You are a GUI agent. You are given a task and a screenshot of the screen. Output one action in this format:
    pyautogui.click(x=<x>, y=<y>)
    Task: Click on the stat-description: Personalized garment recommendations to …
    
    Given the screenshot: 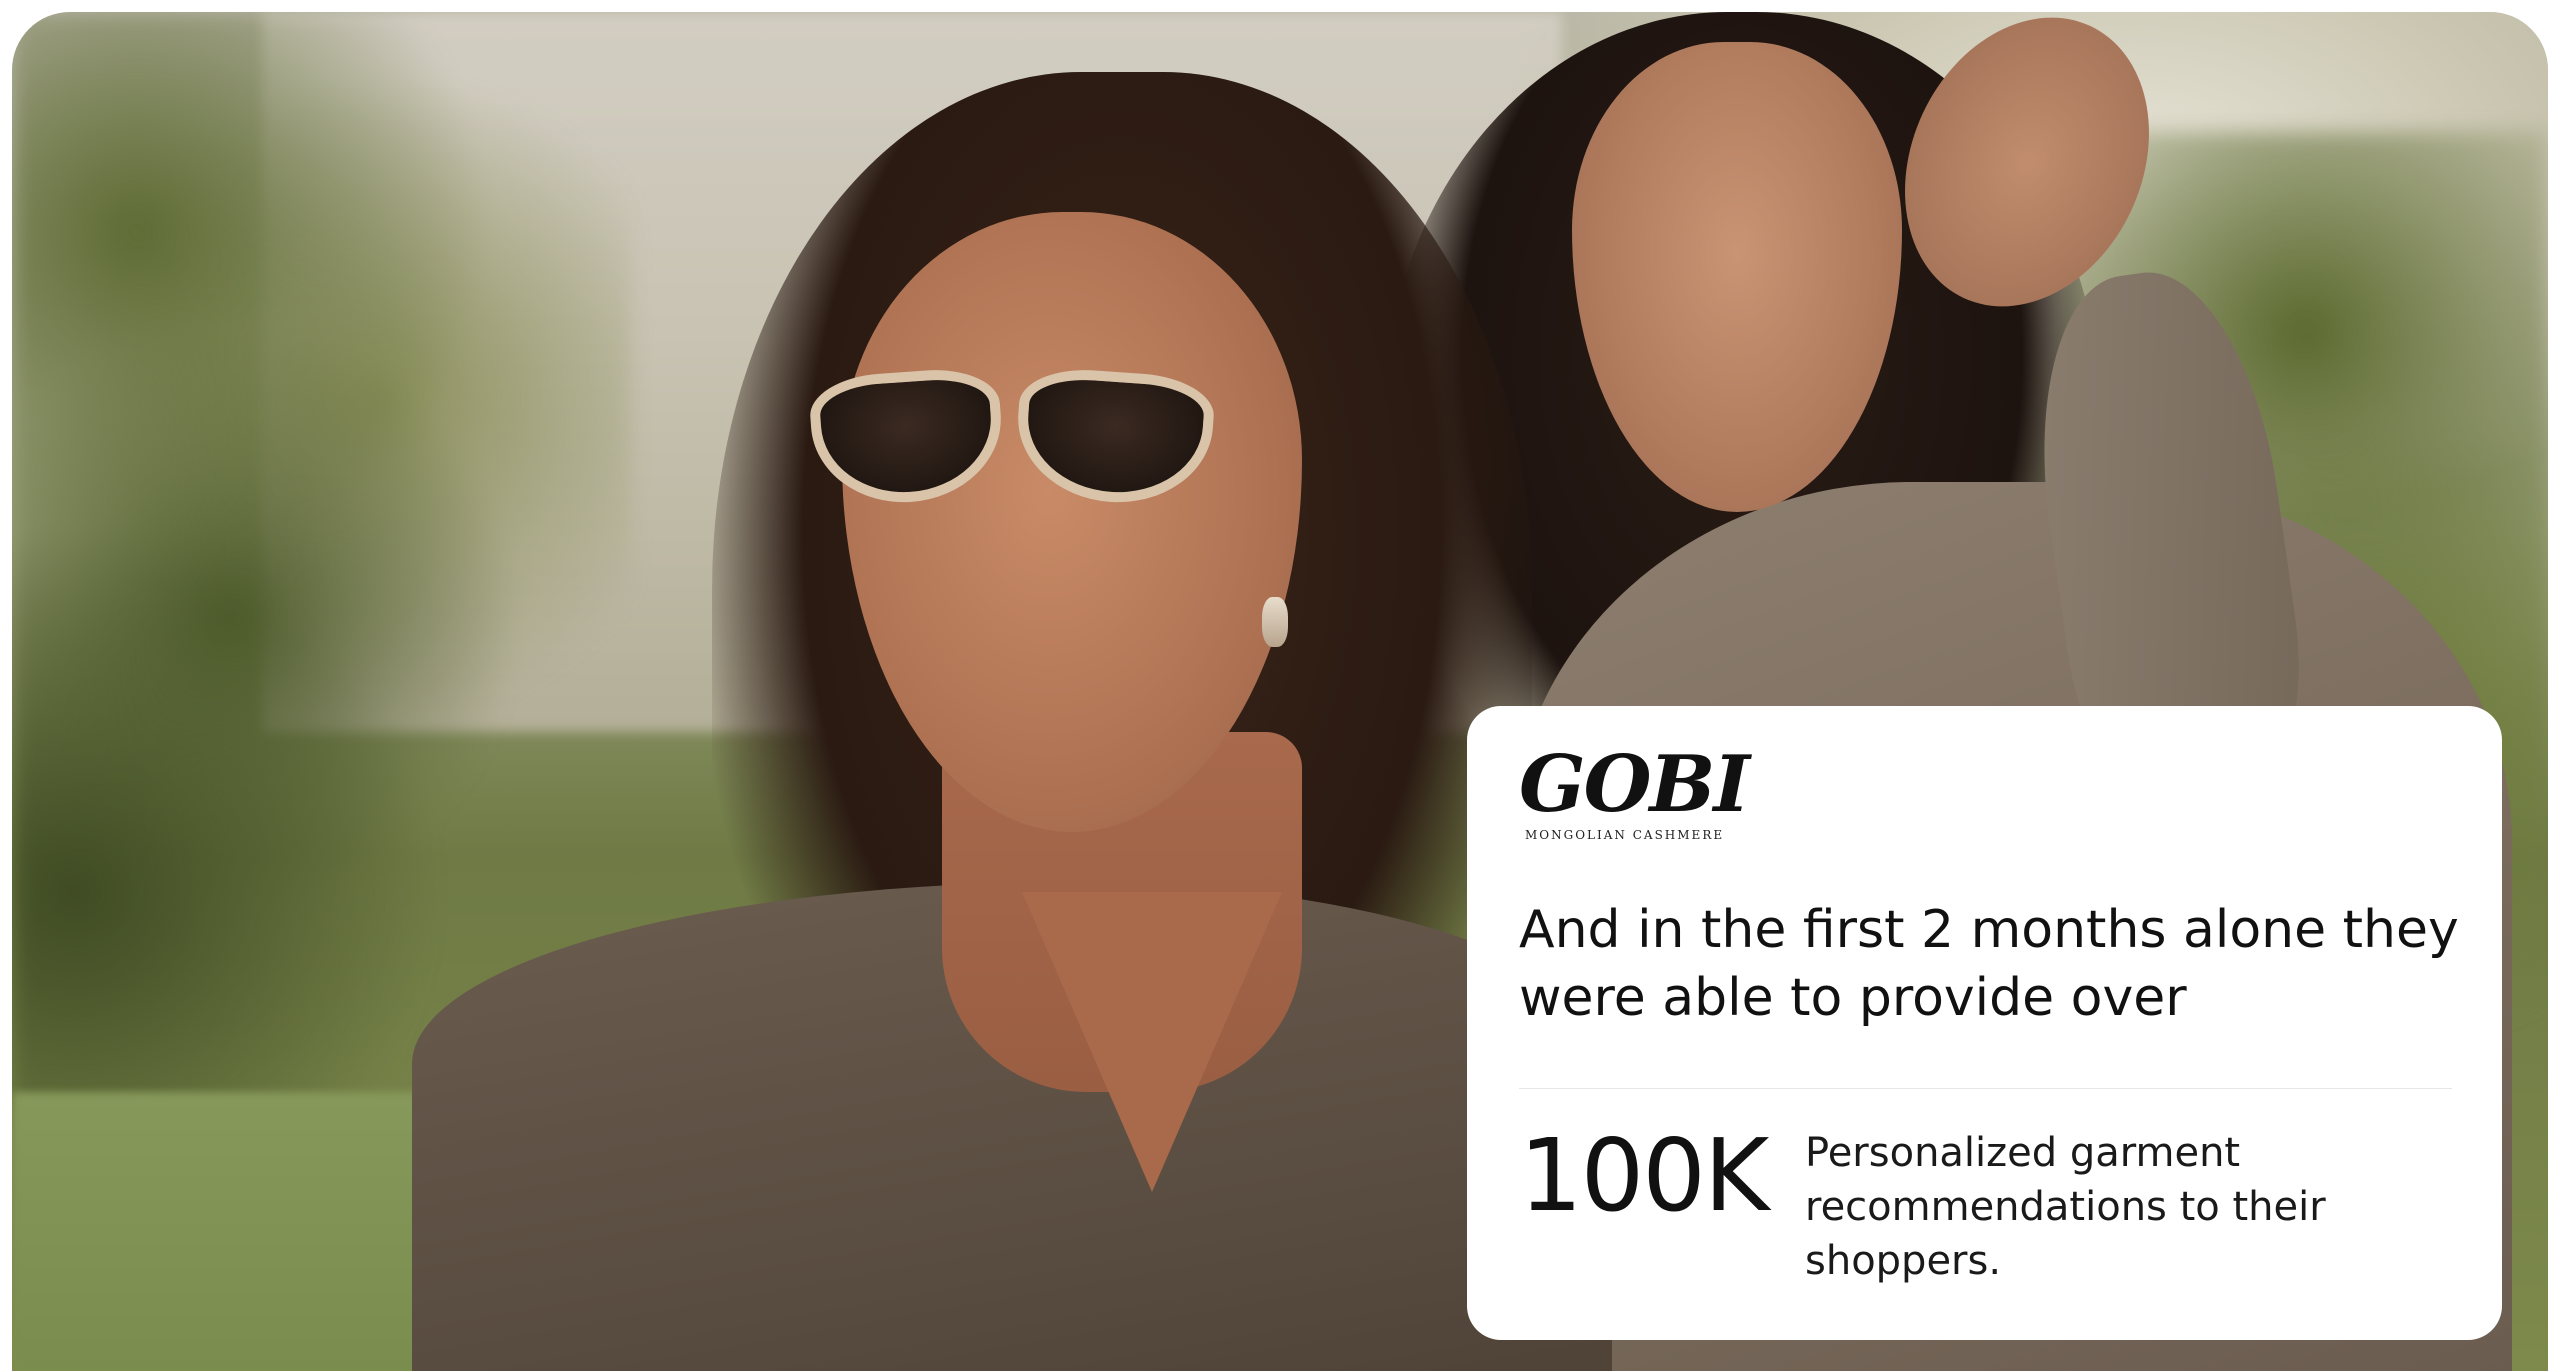 What is the action you would take?
    pyautogui.click(x=2065, y=1207)
    